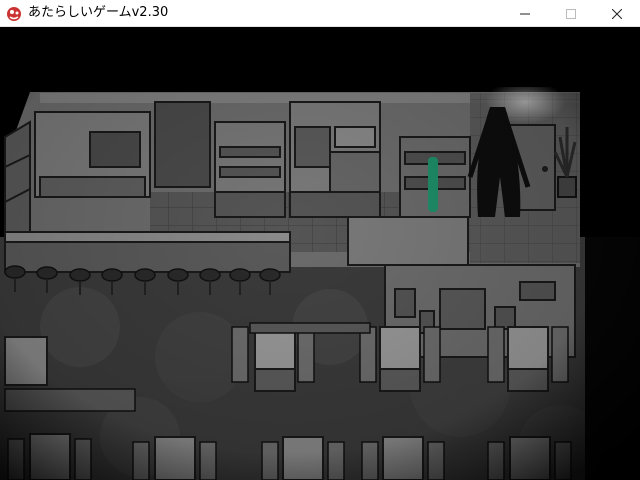  I want to click on close-button, so click(617, 13).